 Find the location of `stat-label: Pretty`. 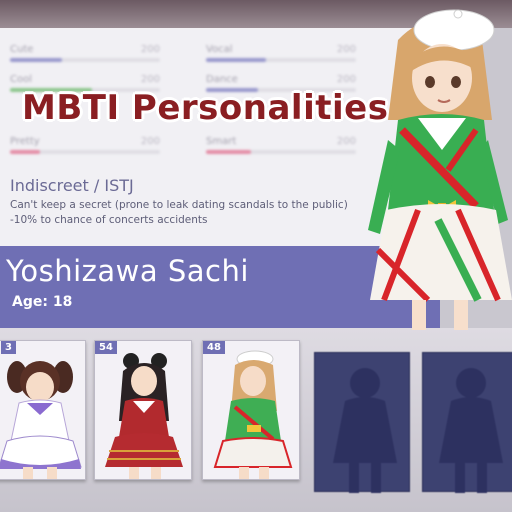

stat-label: Pretty is located at coordinates (25, 141).